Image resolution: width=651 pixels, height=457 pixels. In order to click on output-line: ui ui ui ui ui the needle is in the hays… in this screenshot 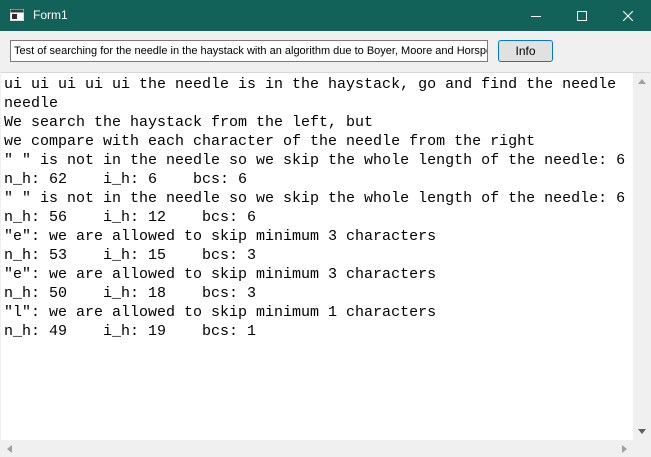, I will do `click(310, 84)`.